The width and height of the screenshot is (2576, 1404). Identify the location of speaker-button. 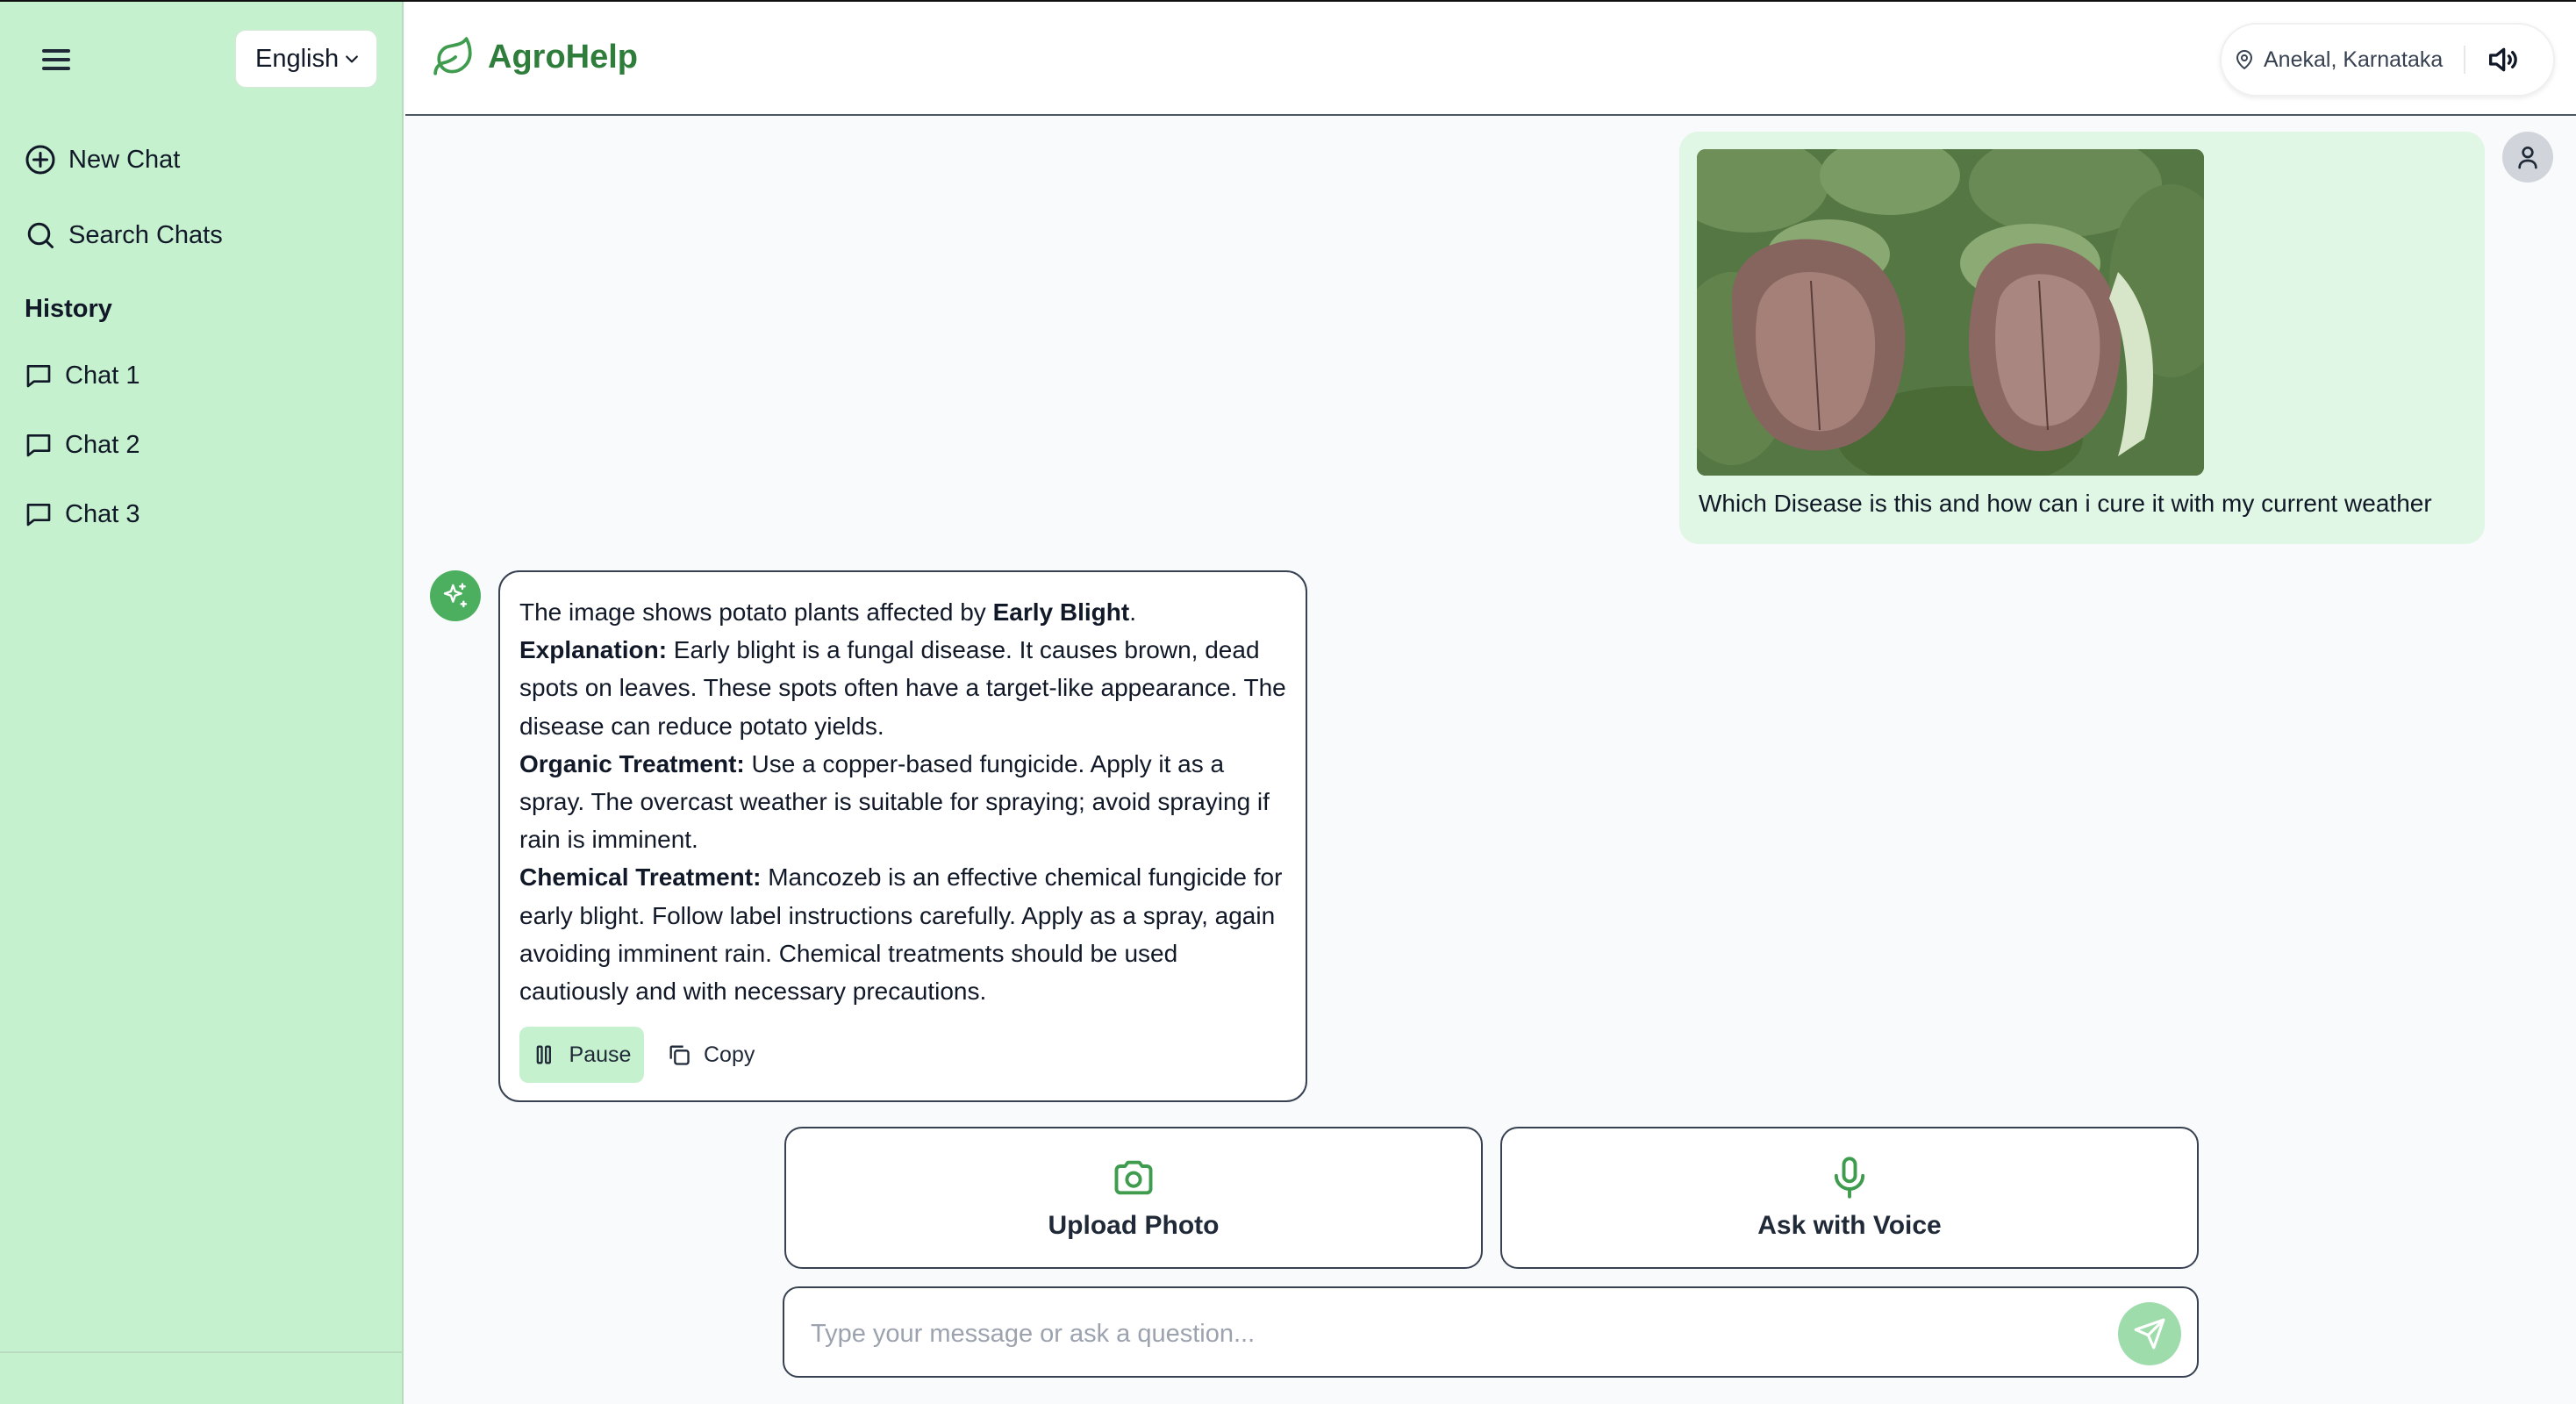
(2502, 59).